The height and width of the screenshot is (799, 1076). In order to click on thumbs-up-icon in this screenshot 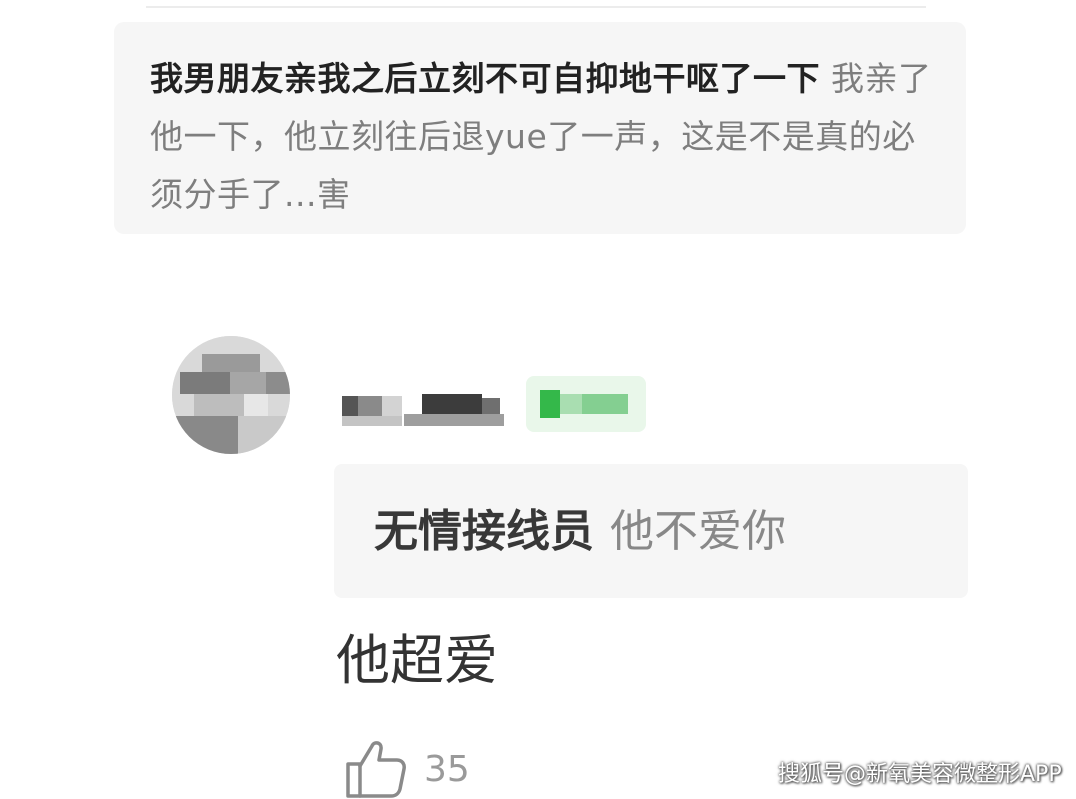, I will do `click(376, 769)`.